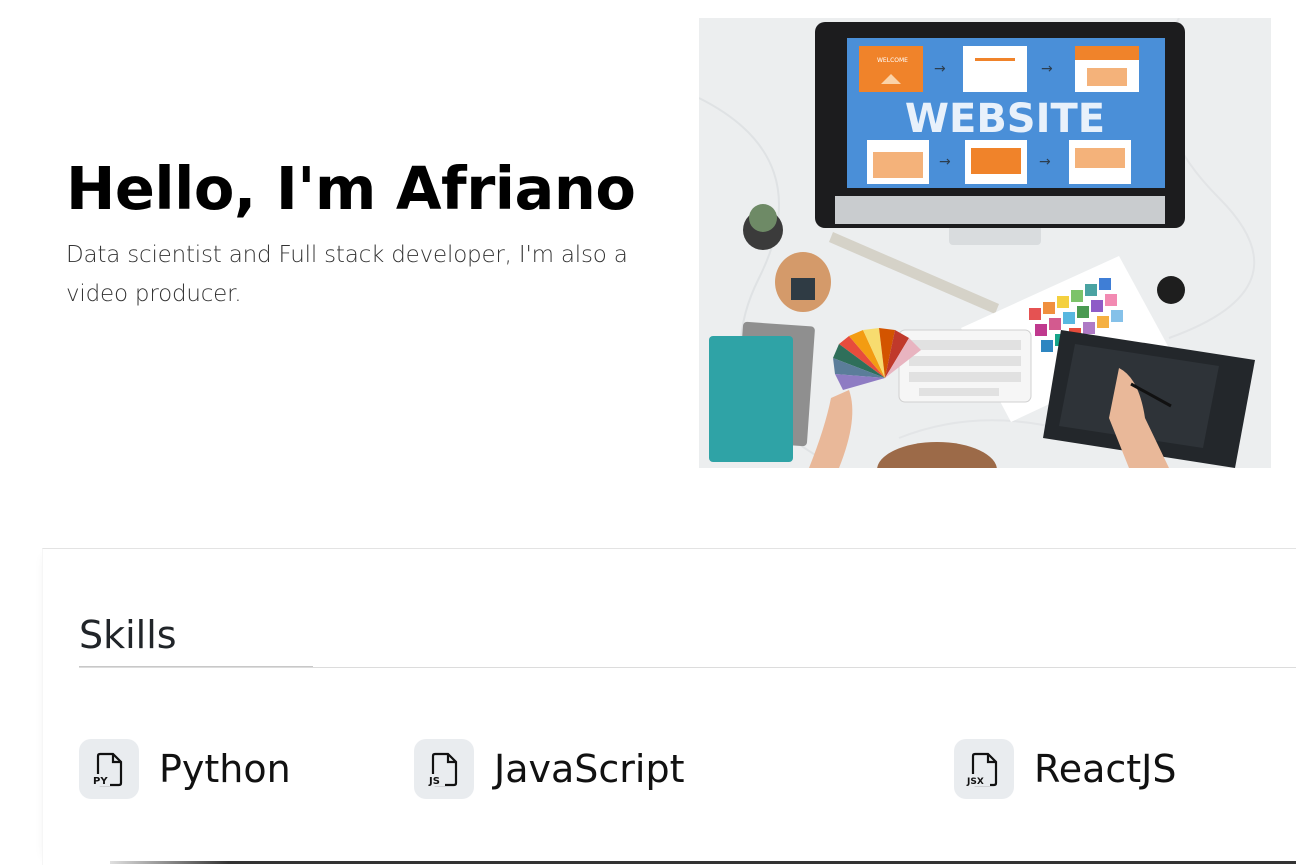  What do you see at coordinates (434, 781) in the screenshot?
I see `file-js-icon-text: JS` at bounding box center [434, 781].